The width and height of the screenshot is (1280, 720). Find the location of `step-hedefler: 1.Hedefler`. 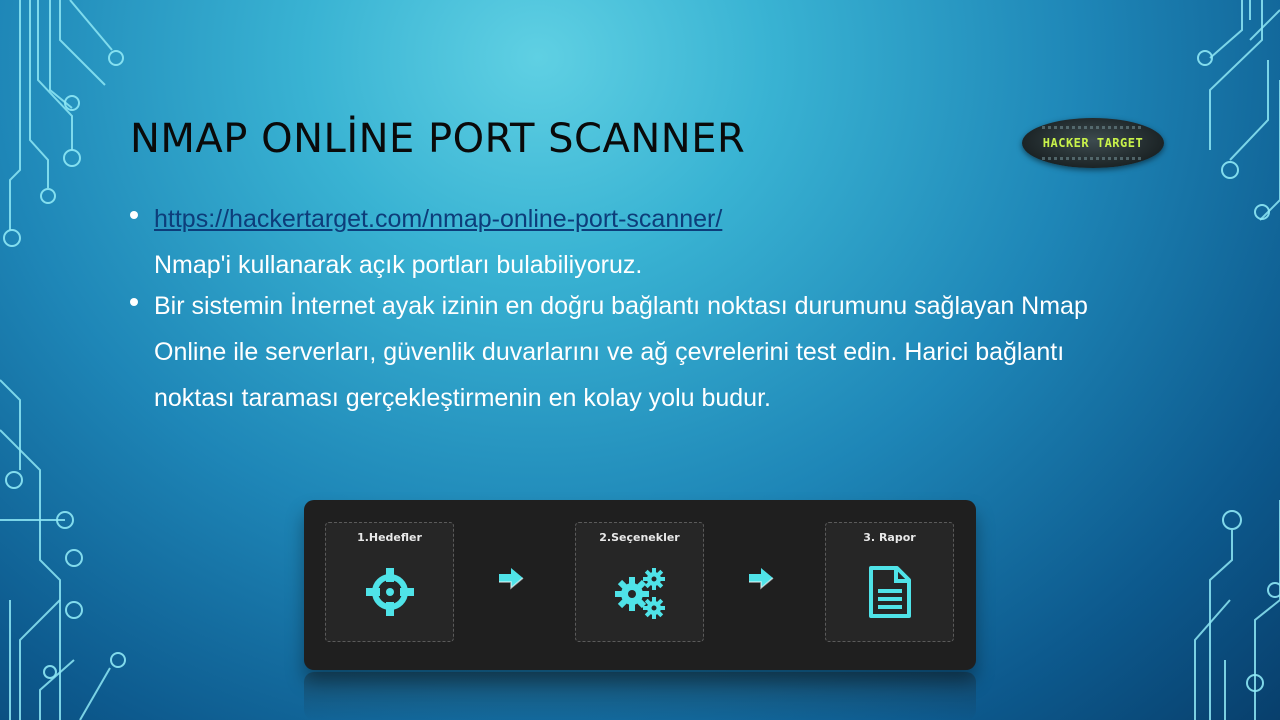

step-hedefler: 1.Hedefler is located at coordinates (389, 582).